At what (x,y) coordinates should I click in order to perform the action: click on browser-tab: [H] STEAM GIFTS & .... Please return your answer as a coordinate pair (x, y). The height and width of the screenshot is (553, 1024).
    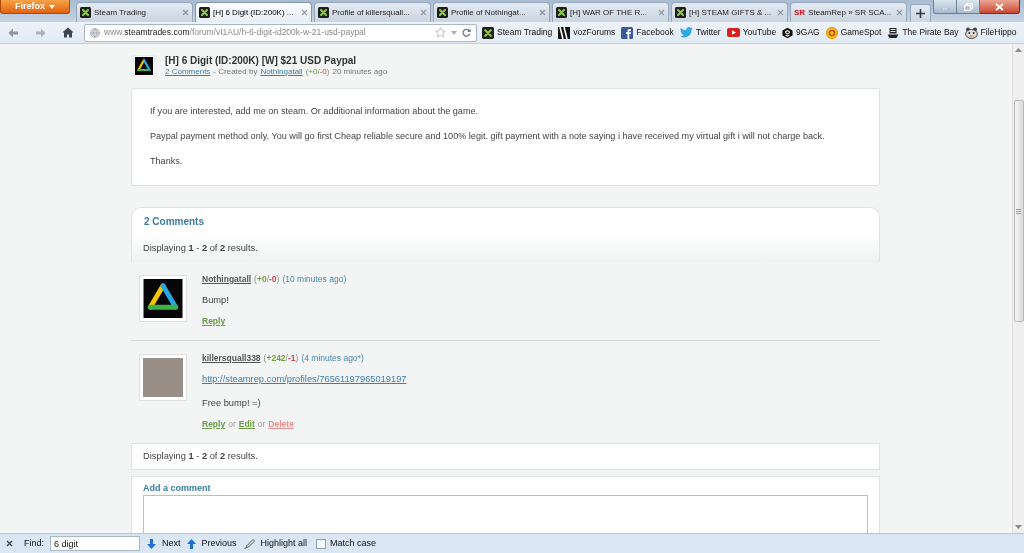
    Looking at the image, I should click on (729, 12).